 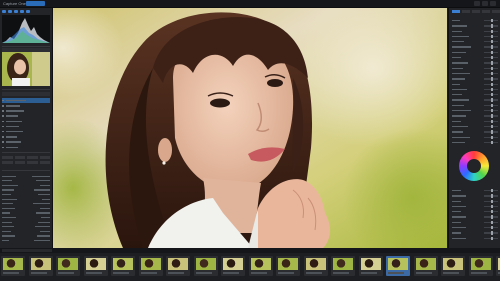 What do you see at coordinates (496, 11) in the screenshot?
I see `tab-metadata` at bounding box center [496, 11].